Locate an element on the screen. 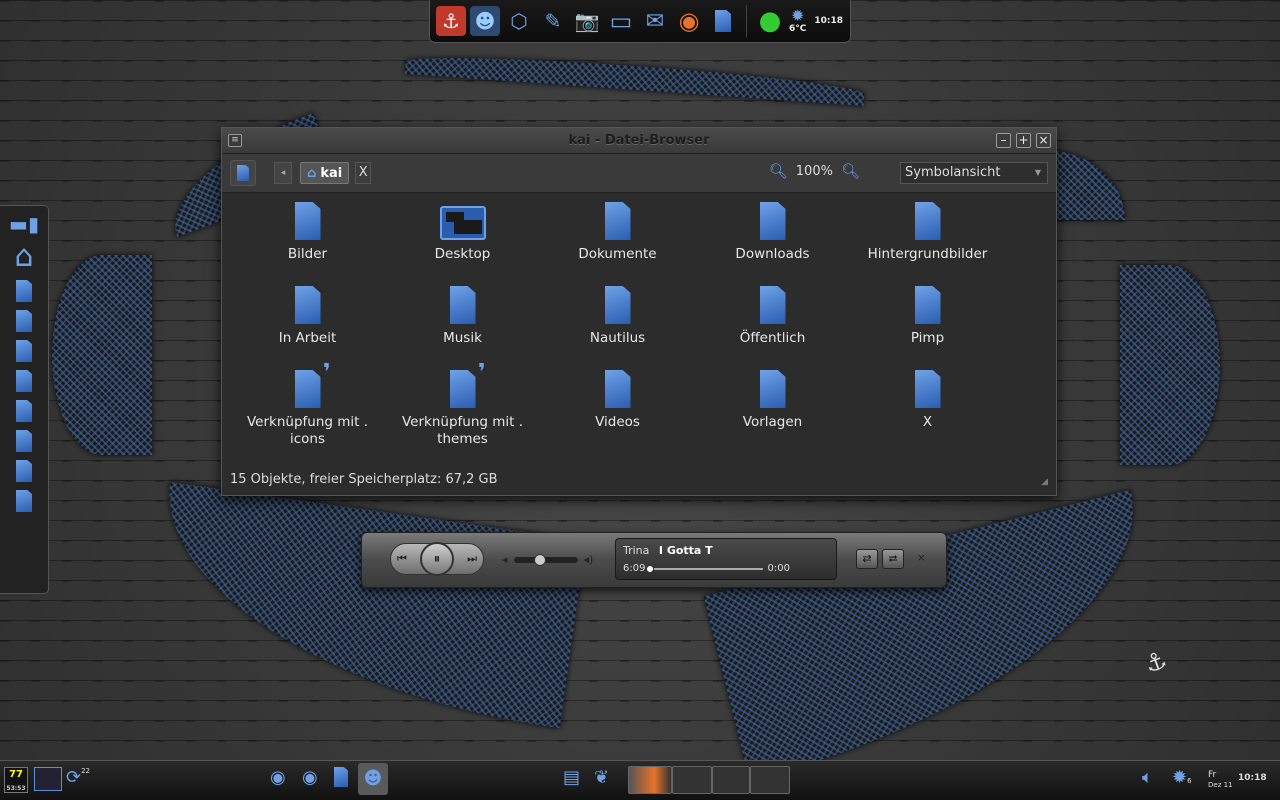  gimp-icon: ✎ is located at coordinates (553, 21).